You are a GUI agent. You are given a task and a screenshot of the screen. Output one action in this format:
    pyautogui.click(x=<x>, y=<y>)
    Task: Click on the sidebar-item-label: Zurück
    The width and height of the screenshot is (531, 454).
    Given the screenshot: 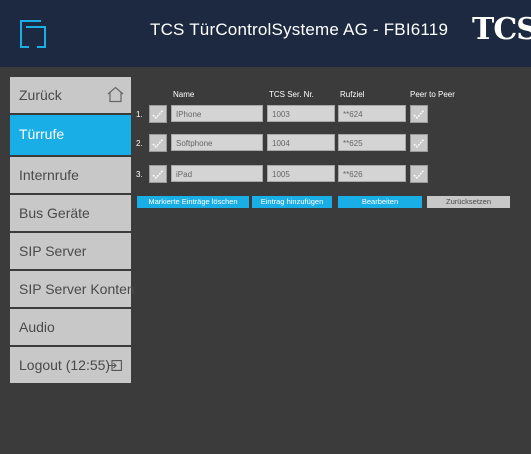 What is the action you would take?
    pyautogui.click(x=40, y=95)
    